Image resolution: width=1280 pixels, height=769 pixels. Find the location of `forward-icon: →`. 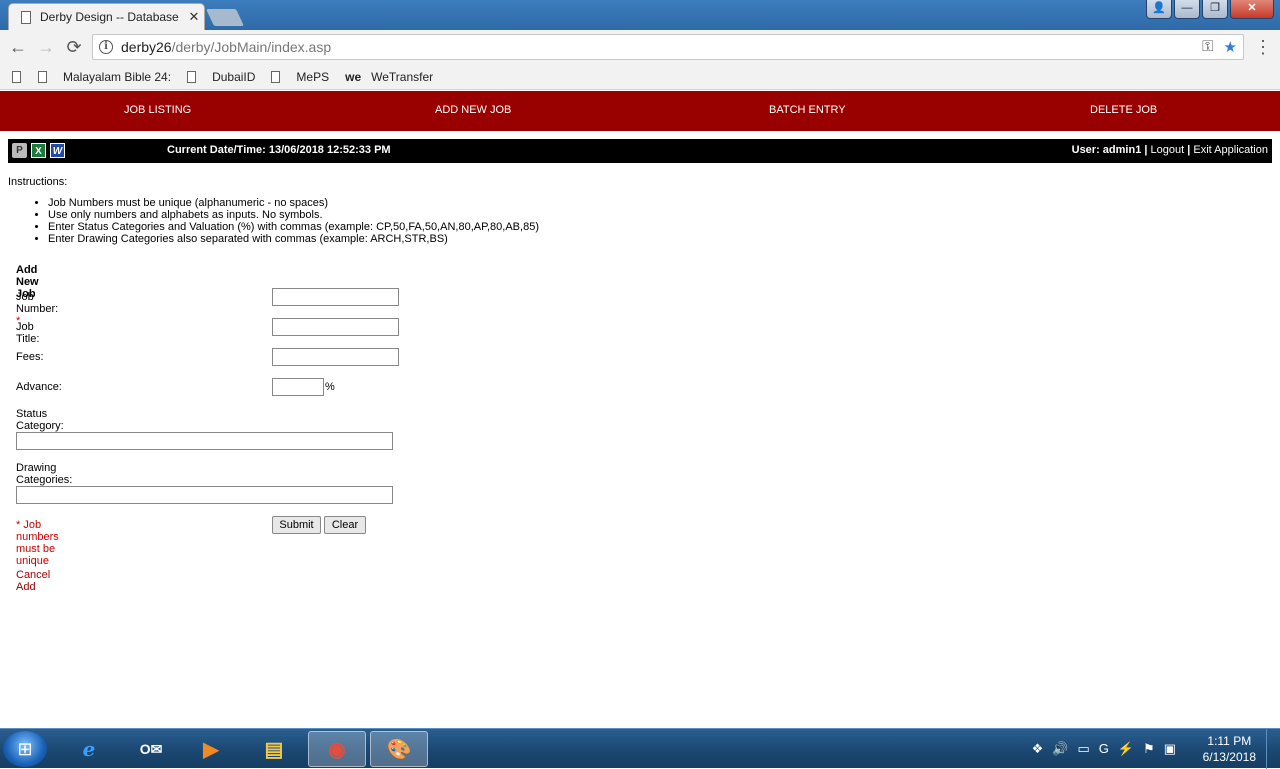

forward-icon: → is located at coordinates (46, 47).